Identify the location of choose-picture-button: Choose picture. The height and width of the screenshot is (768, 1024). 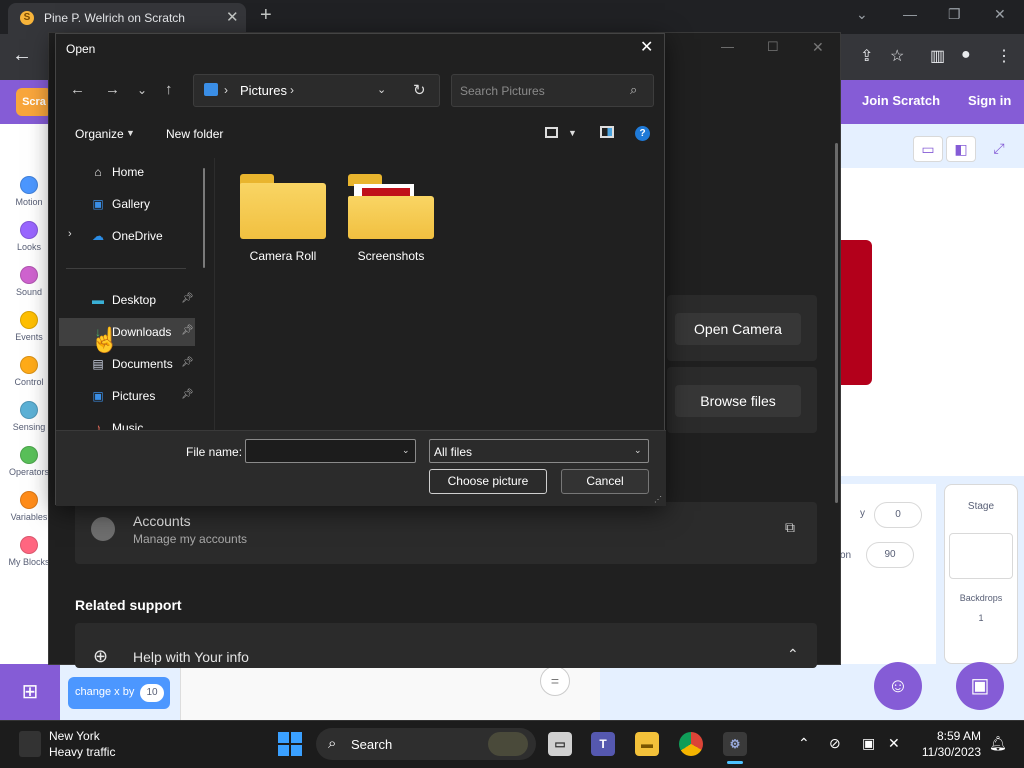
(488, 481).